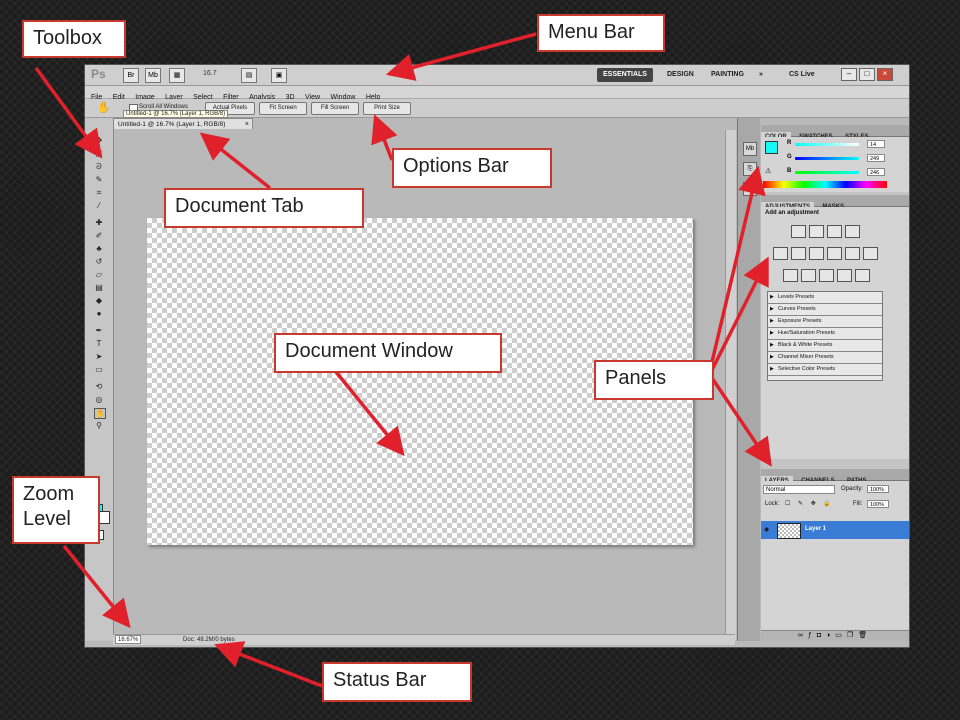 The image size is (960, 720). Describe the element at coordinates (47, 519) in the screenshot. I see `callout-zoom-level-line2: Level` at that location.